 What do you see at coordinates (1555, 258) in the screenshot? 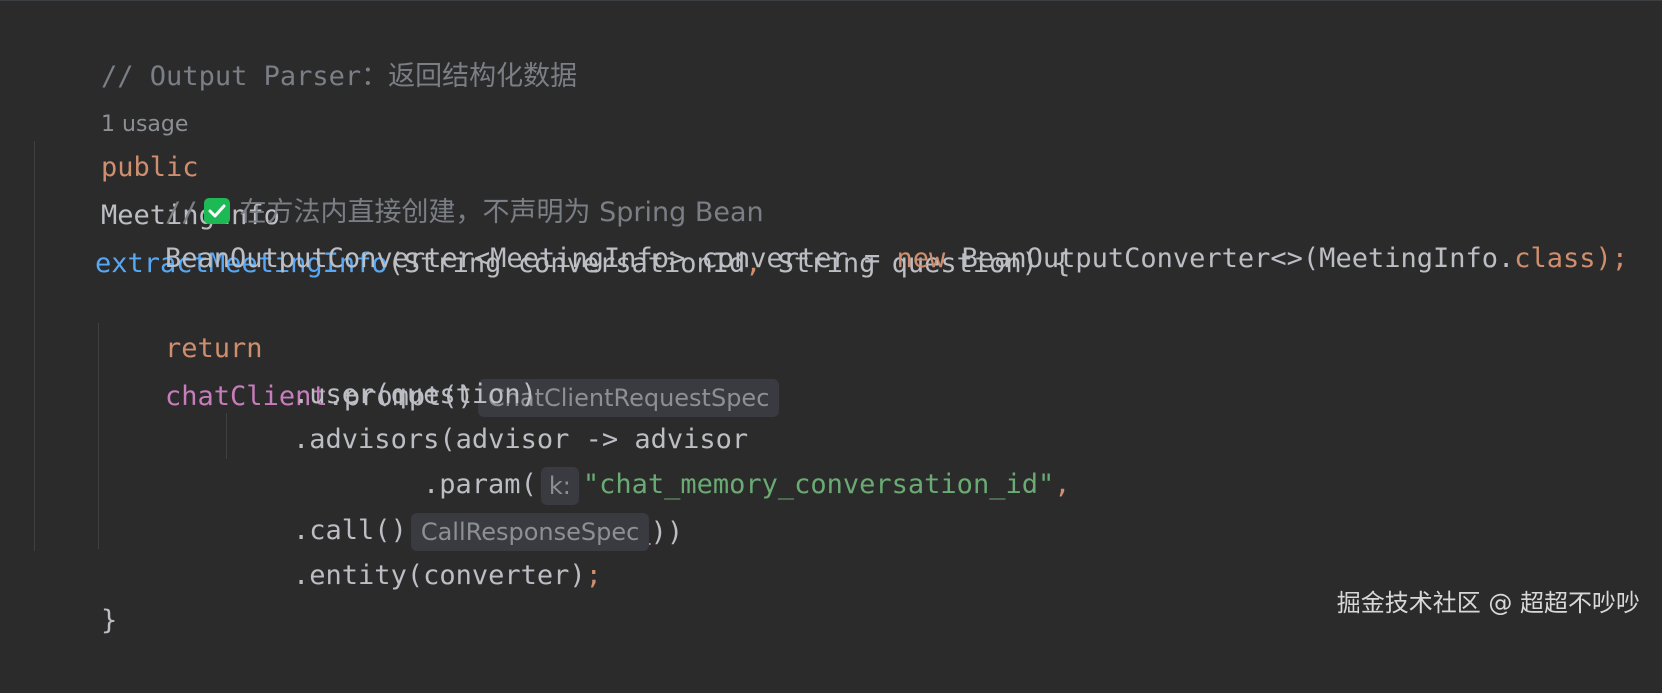
I see `class-keyword: class` at bounding box center [1555, 258].